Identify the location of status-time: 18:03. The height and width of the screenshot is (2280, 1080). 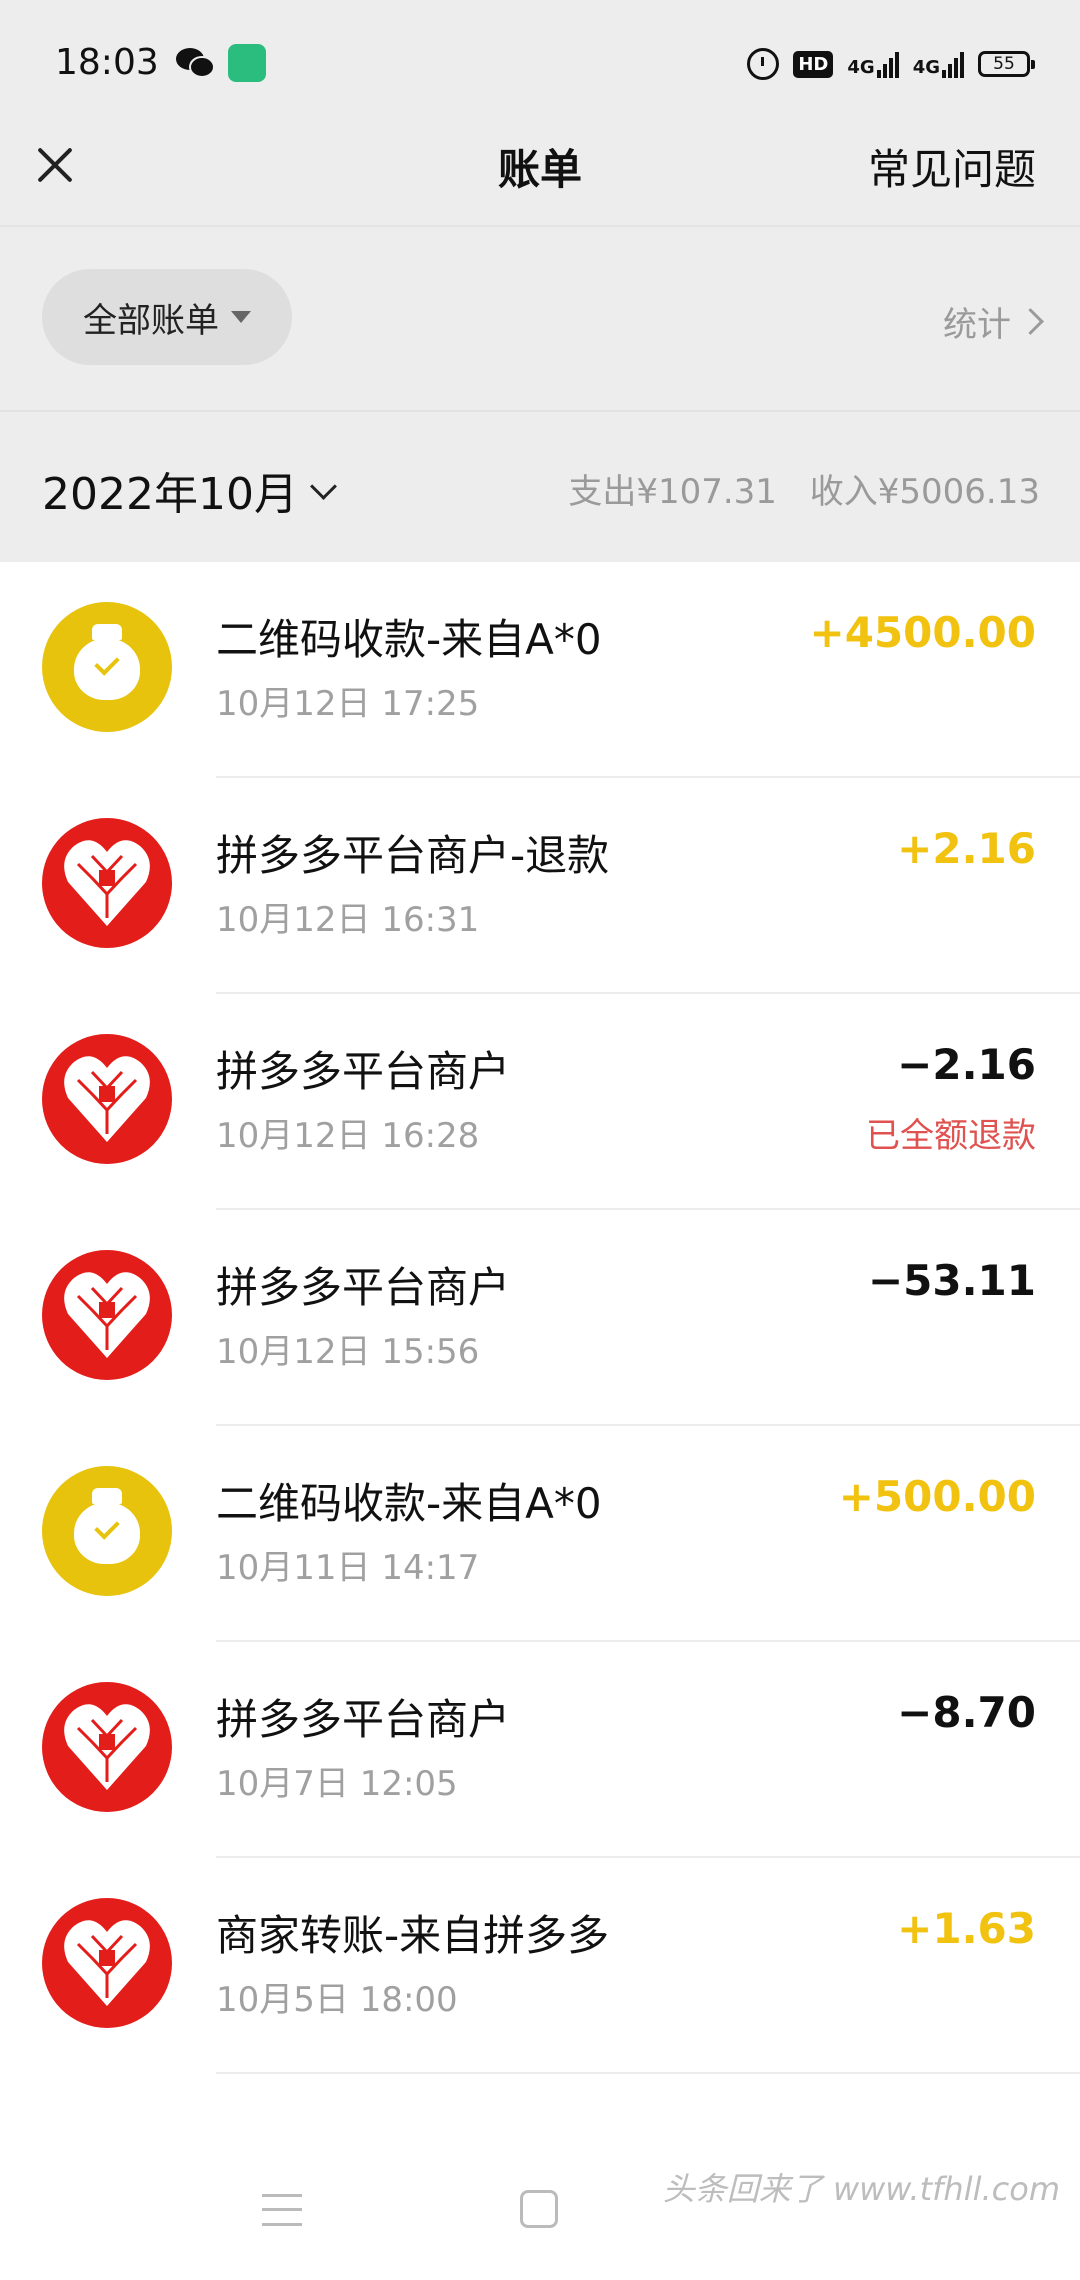
(107, 62).